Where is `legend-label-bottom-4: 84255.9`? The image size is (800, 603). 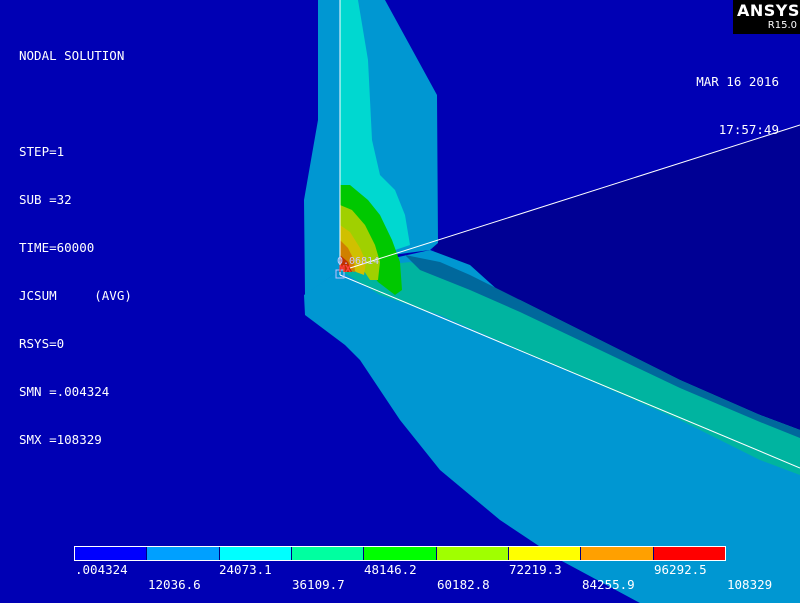
legend-label-bottom-4: 84255.9 is located at coordinates (608, 584).